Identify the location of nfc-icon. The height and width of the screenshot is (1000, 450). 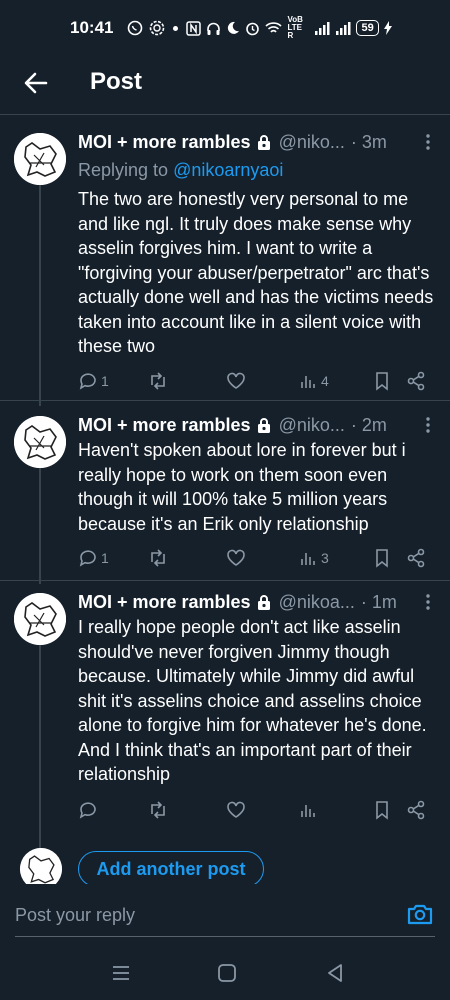
(194, 28).